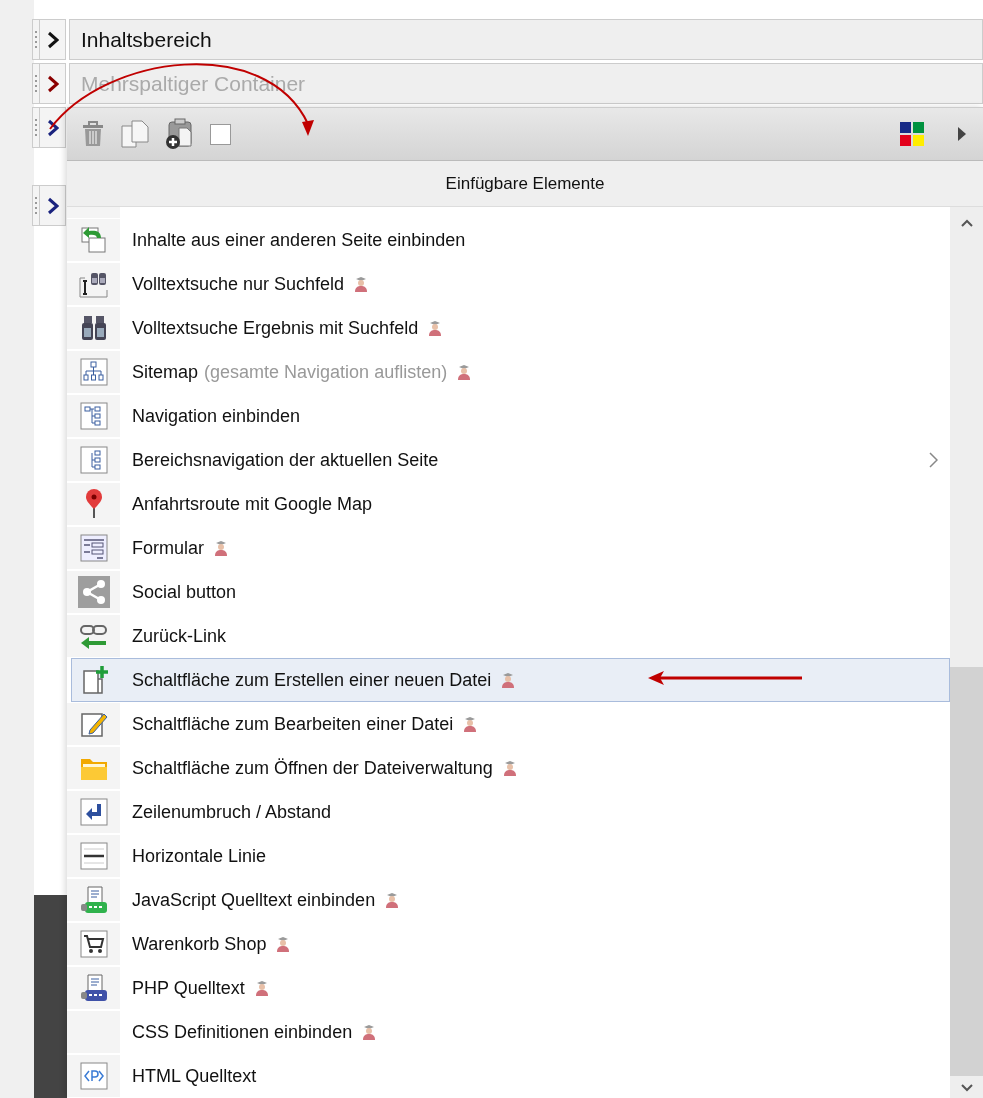  What do you see at coordinates (508, 768) in the screenshot?
I see `menu-item: Schaltfläche zum Öffnen der Dateiverwaltung` at bounding box center [508, 768].